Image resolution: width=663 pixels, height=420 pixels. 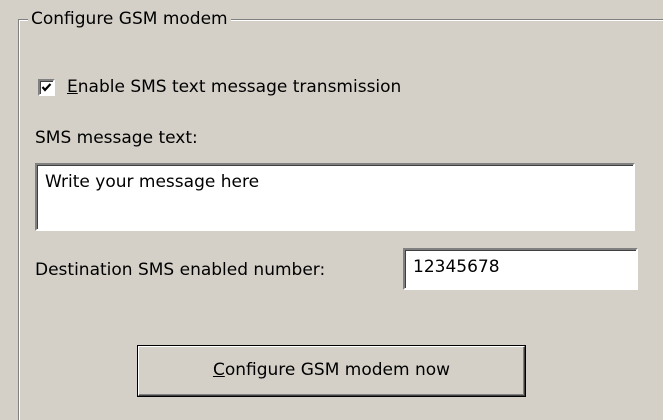 I want to click on destination-number-label: Destination SMS enabled number:, so click(x=180, y=270).